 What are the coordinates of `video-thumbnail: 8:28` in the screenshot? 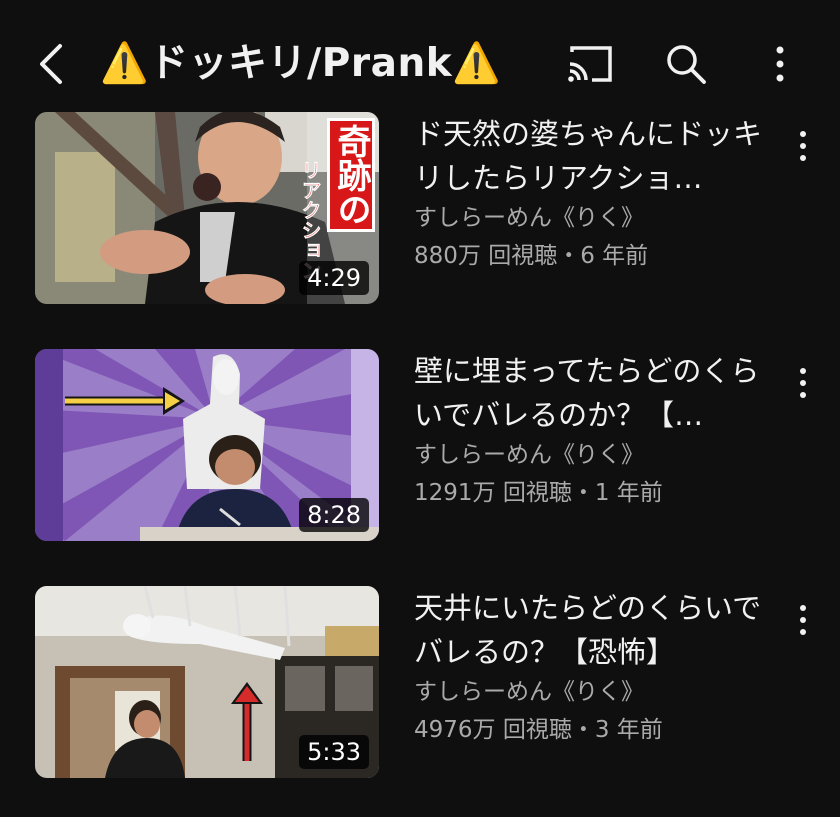 It's located at (207, 445).